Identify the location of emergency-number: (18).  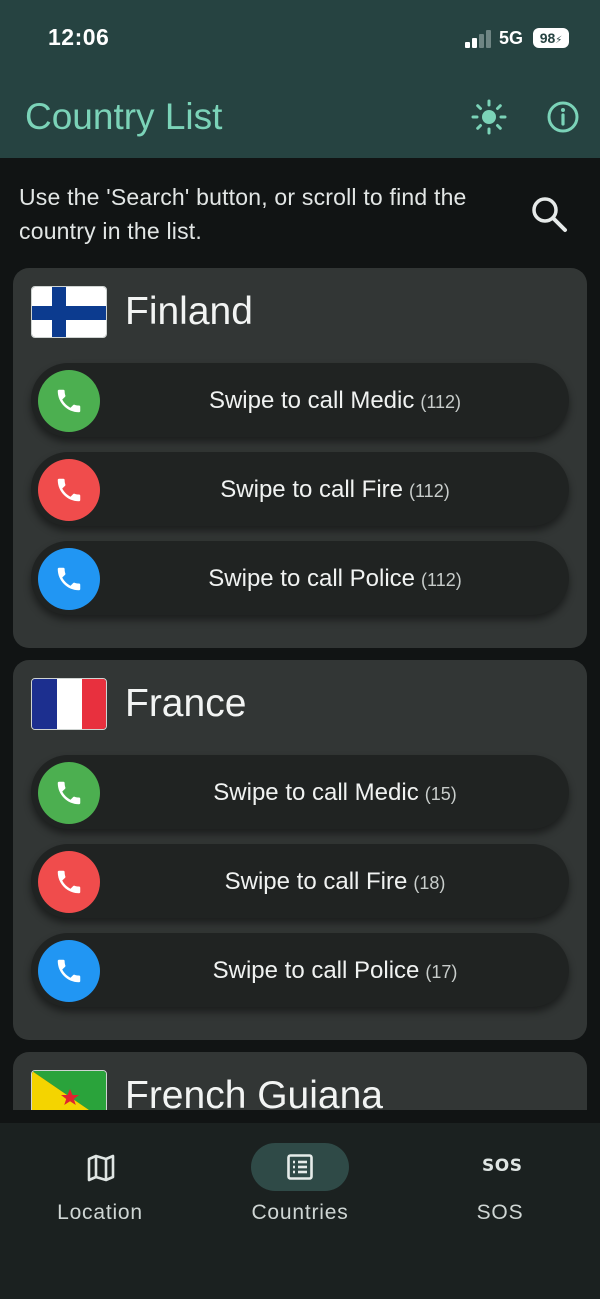
(429, 883).